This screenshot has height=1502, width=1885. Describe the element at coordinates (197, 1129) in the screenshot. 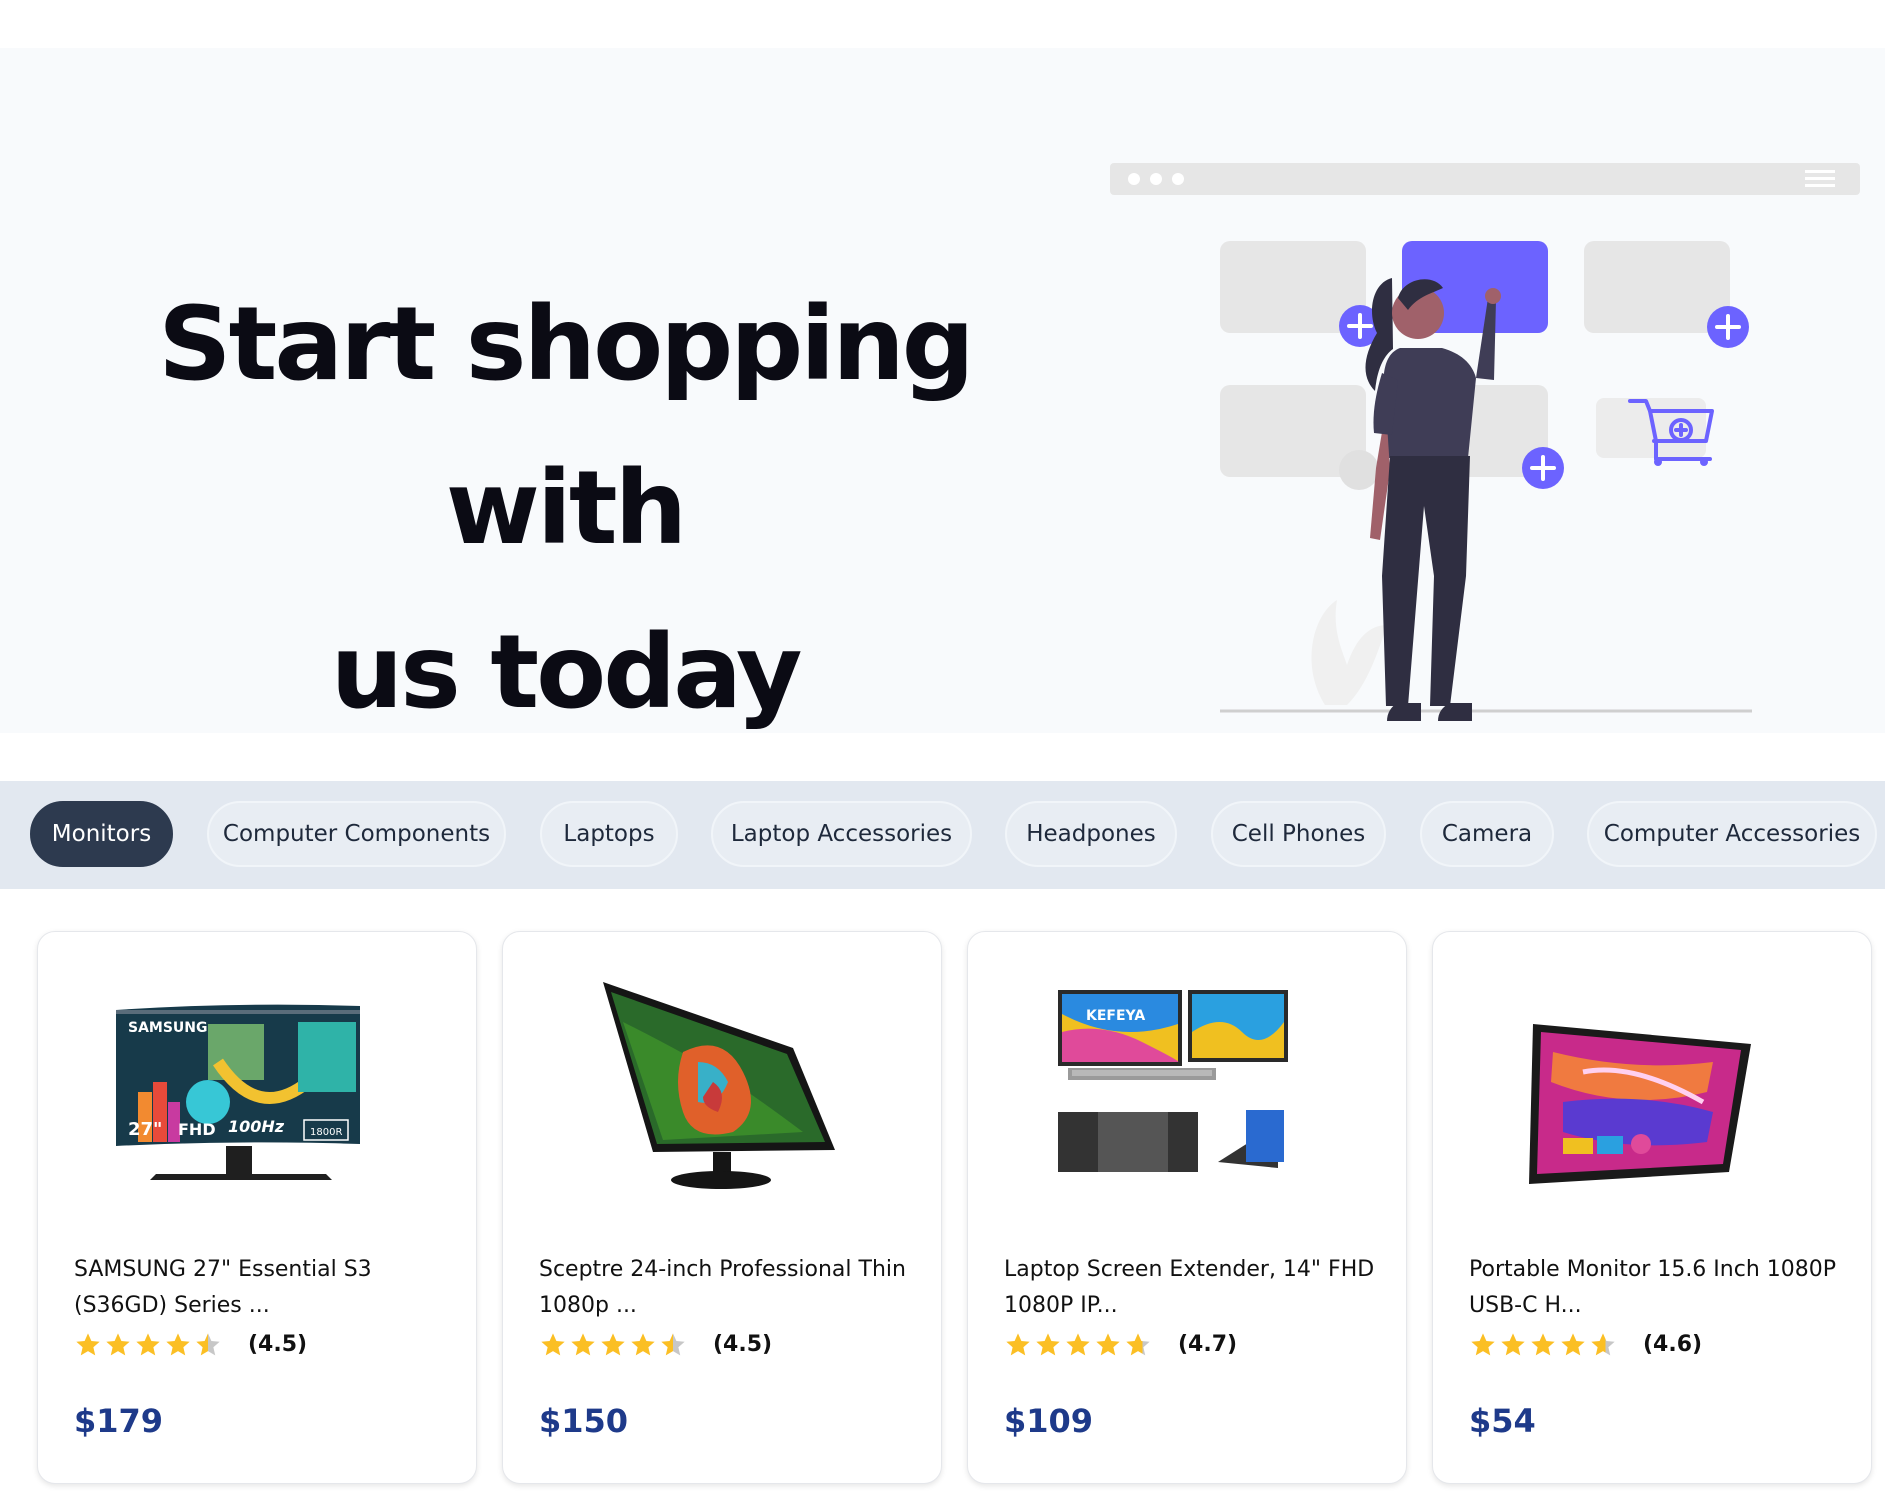

I see `badge-fhd: FHD` at that location.